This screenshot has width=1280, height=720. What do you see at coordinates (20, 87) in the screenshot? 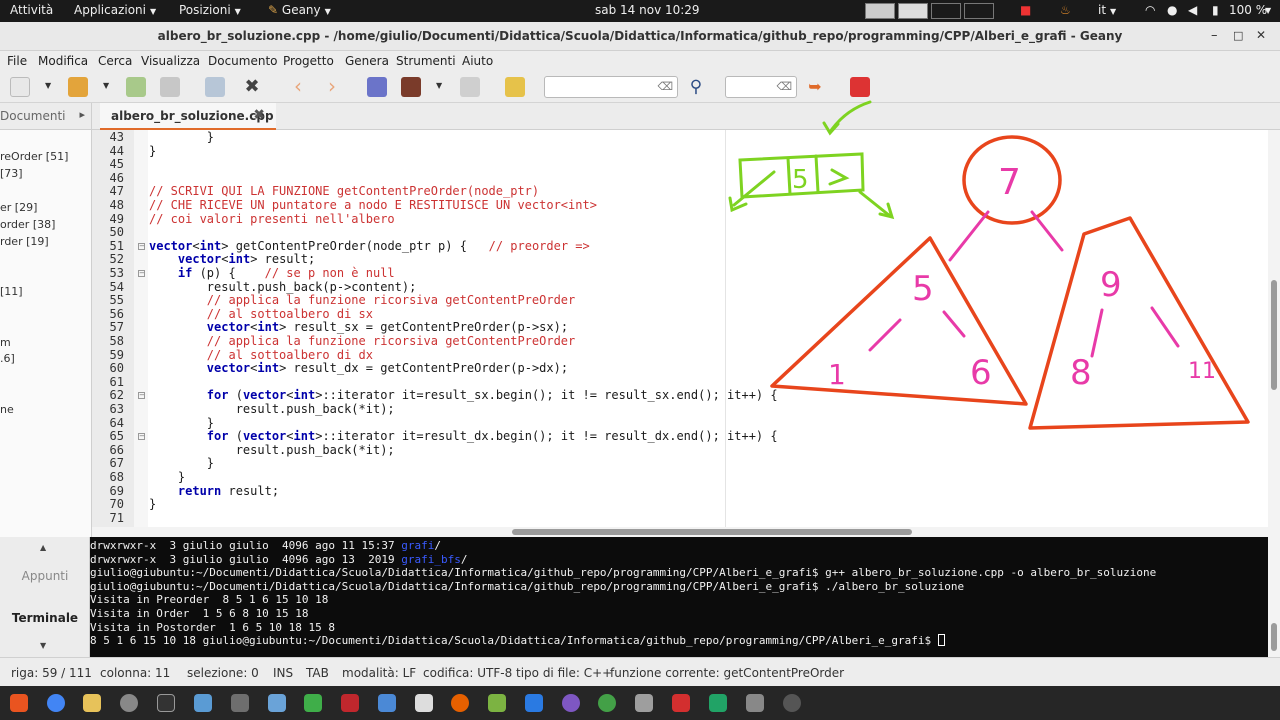
I see `new-file-icon` at bounding box center [20, 87].